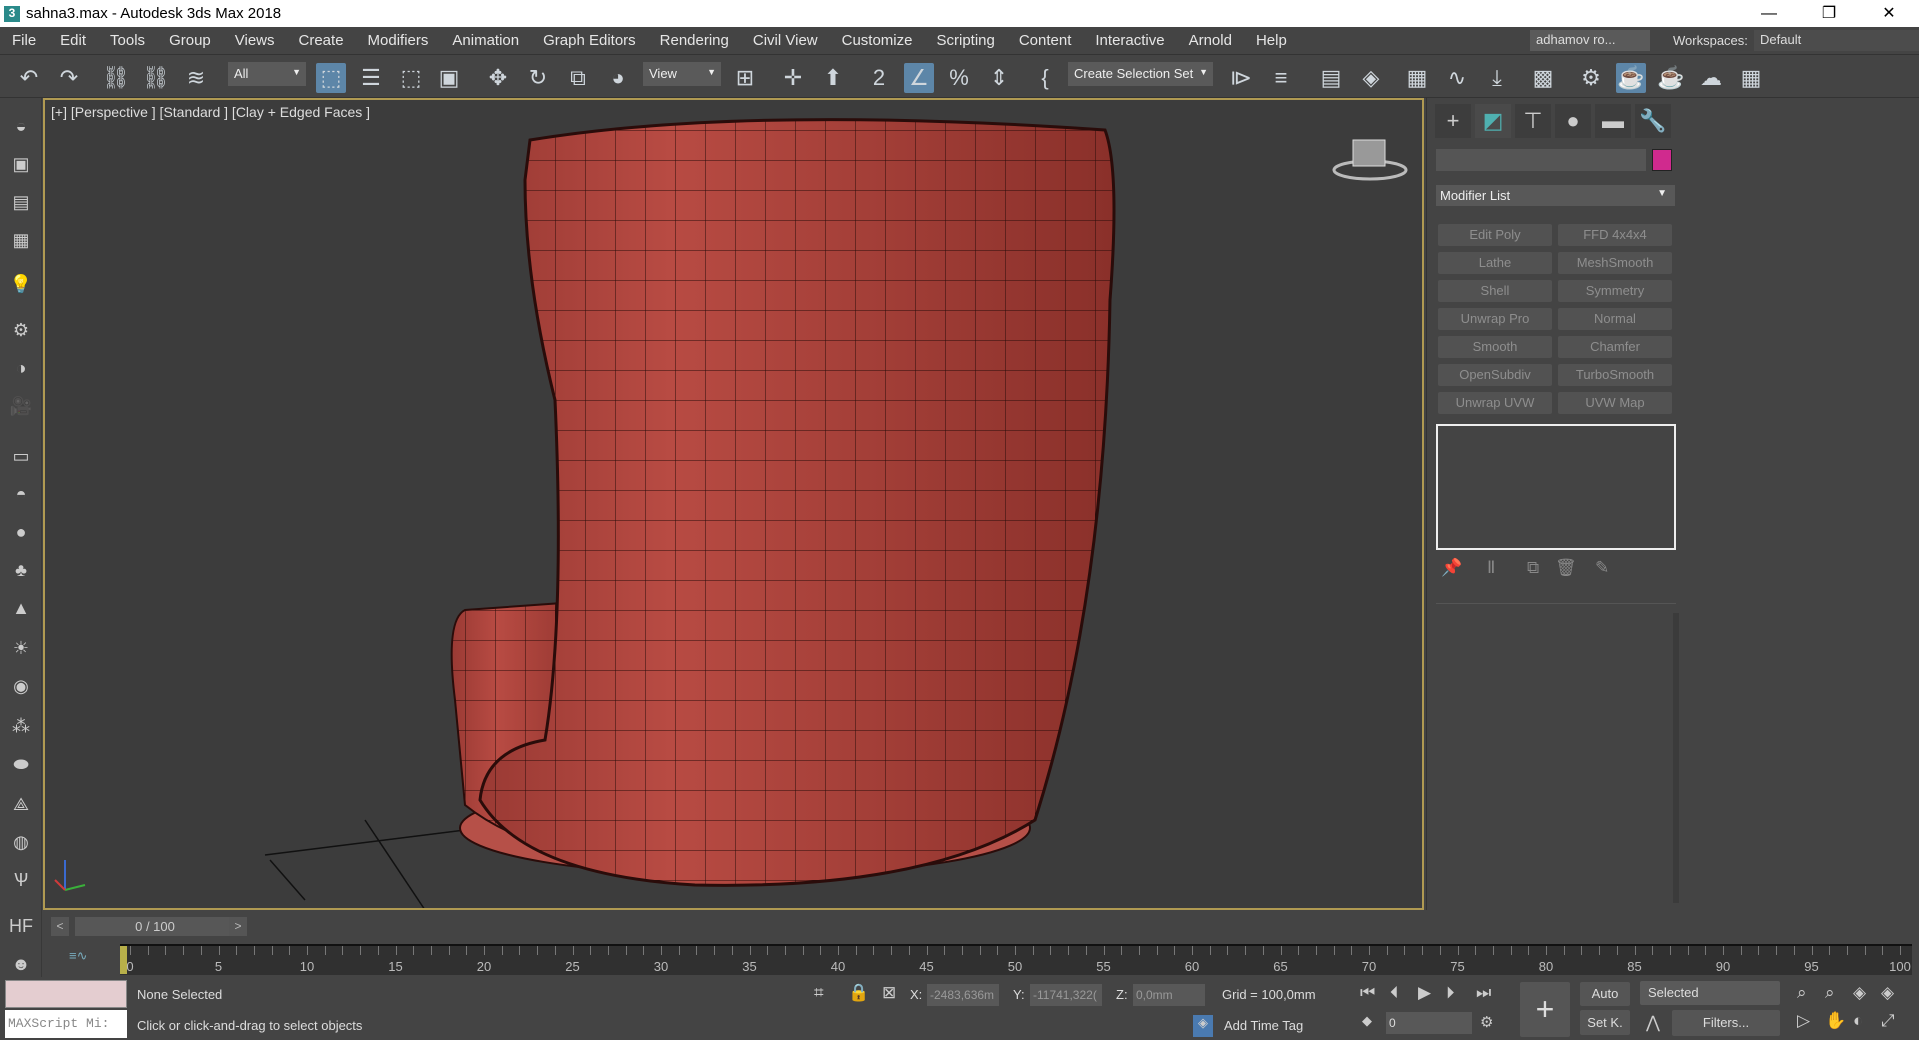  Describe the element at coordinates (1045, 78) in the screenshot. I see `edit-named-selection-icon: {` at that location.